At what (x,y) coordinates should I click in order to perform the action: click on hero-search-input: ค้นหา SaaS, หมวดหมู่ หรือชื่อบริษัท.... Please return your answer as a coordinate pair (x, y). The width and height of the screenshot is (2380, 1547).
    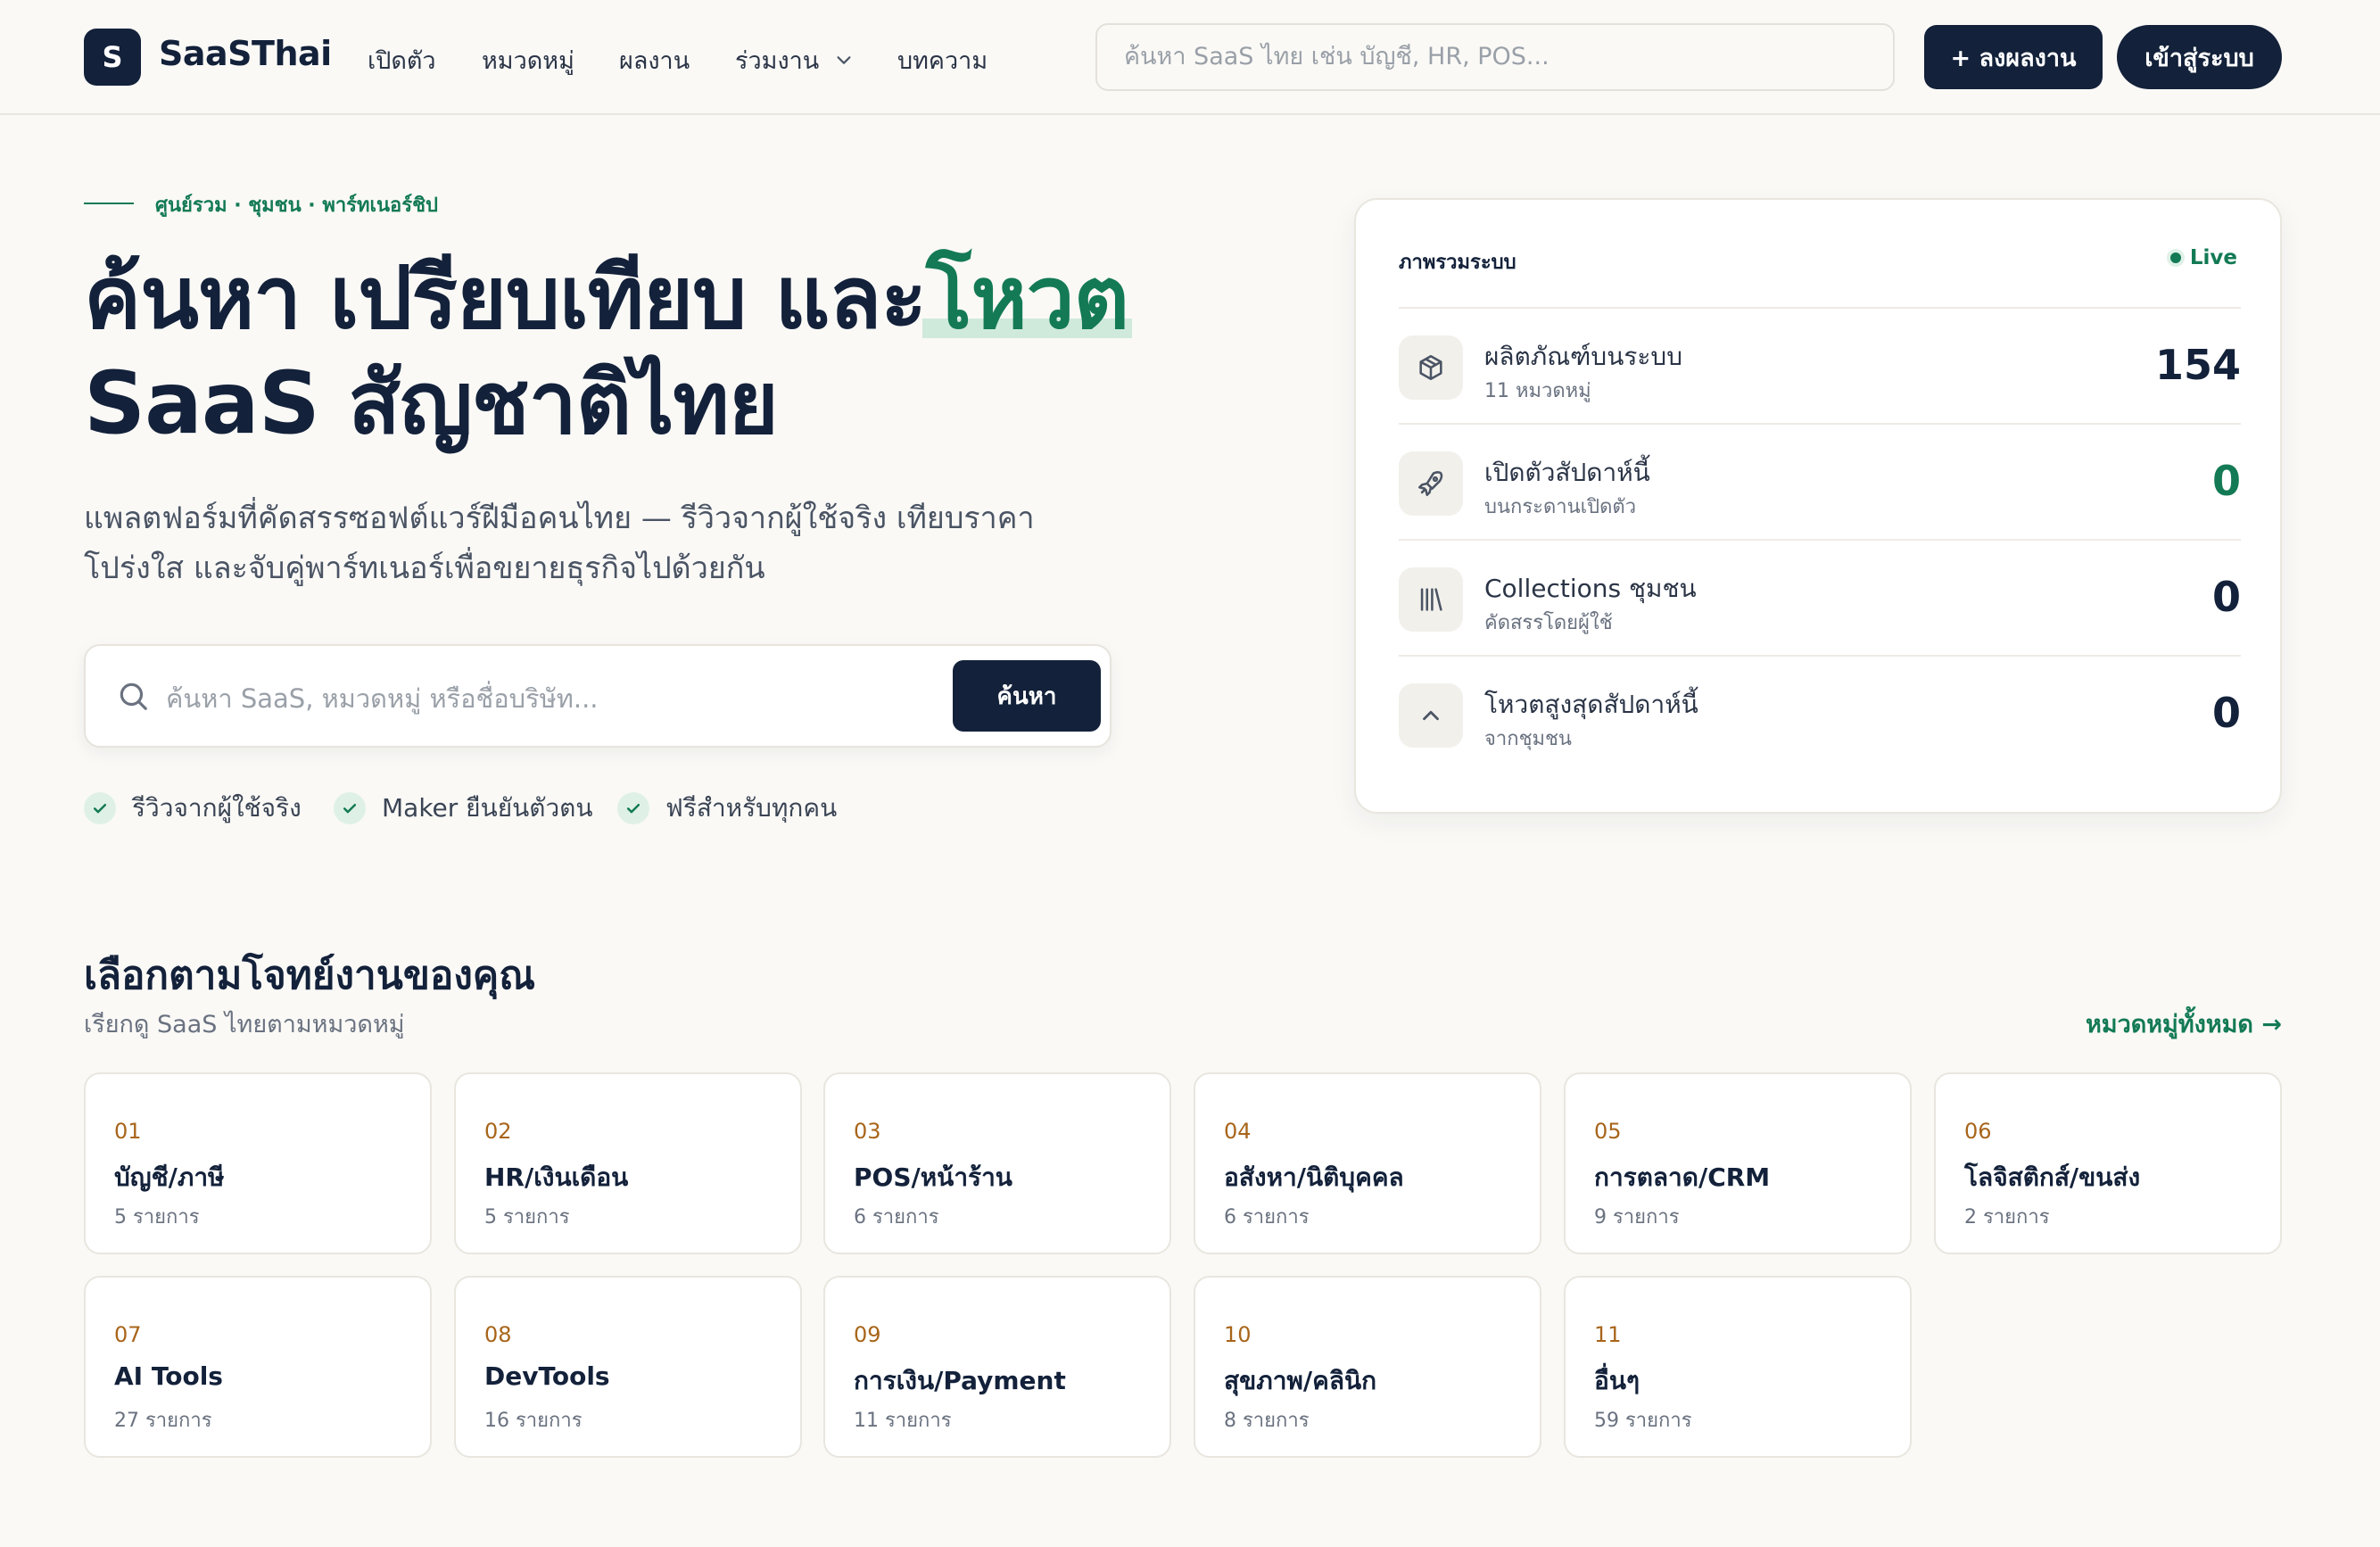
    Looking at the image, I should click on (382, 699).